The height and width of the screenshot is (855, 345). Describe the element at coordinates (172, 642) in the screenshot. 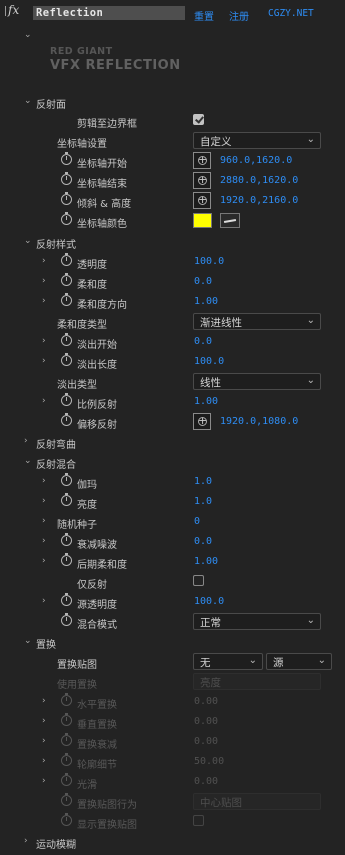

I see `section-displacement: ⌄ 置换` at that location.